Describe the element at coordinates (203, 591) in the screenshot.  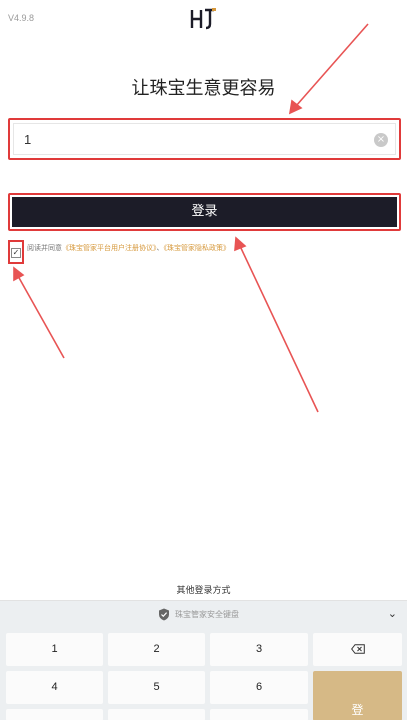
I see `other-login-label: 其他登录方式` at that location.